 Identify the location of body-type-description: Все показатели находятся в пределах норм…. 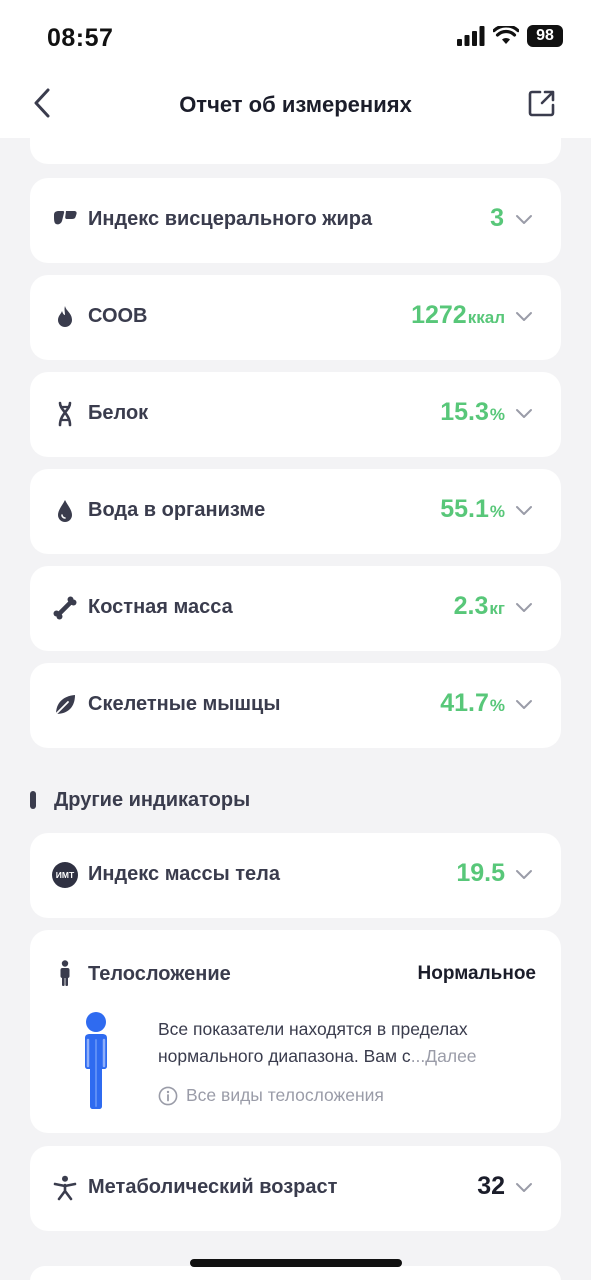
(317, 1042).